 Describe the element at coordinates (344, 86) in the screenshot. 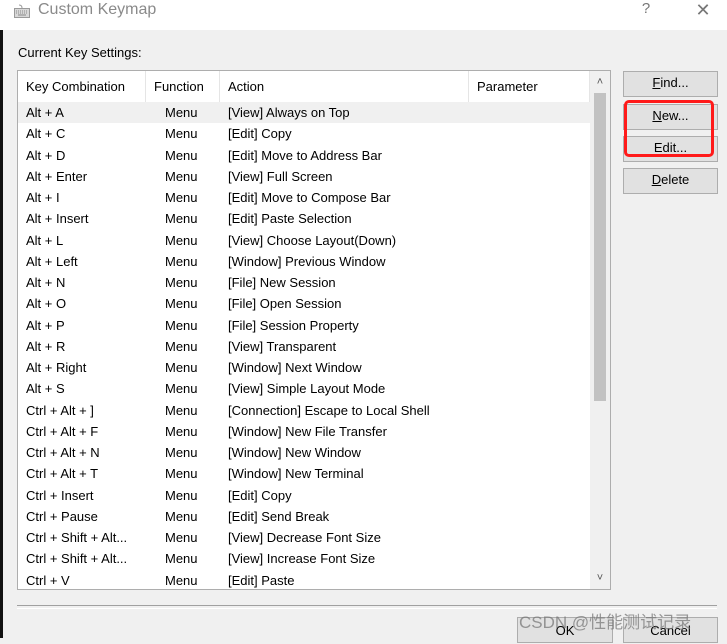

I see `column-header-action: Action` at that location.